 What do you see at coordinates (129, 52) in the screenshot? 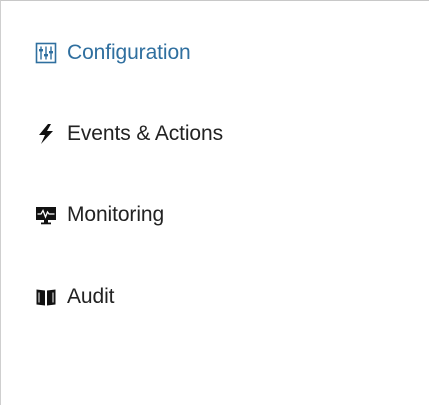
I see `nav-item-label: Configuration` at bounding box center [129, 52].